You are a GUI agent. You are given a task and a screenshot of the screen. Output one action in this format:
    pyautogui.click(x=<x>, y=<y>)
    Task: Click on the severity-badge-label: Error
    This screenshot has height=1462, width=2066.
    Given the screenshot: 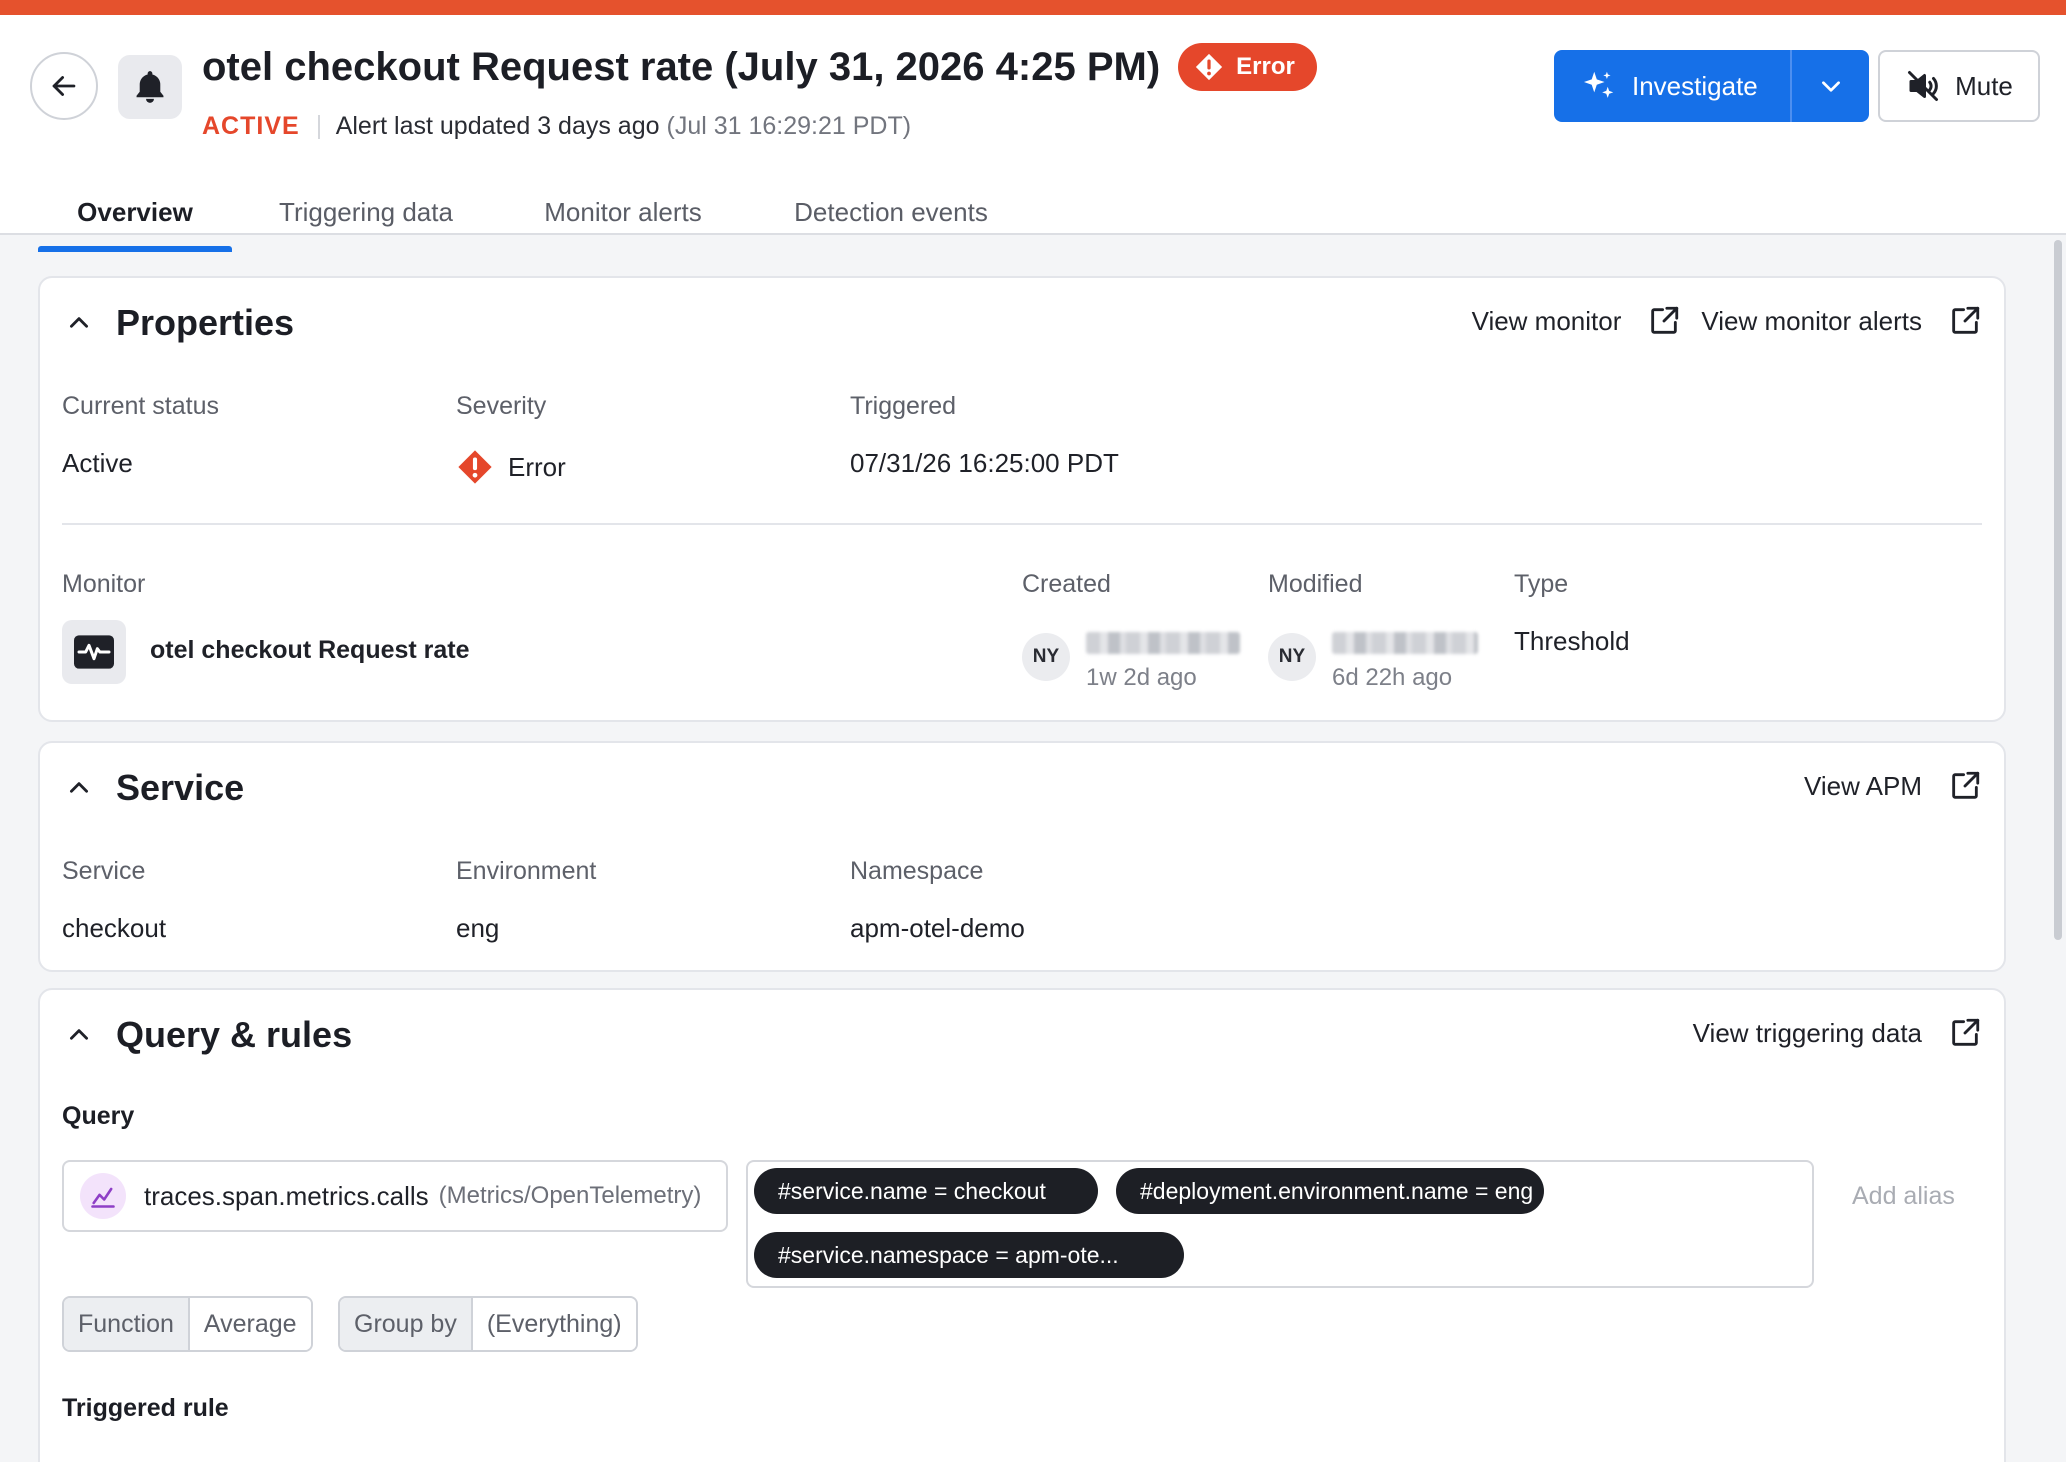 What is the action you would take?
    pyautogui.click(x=1265, y=66)
    